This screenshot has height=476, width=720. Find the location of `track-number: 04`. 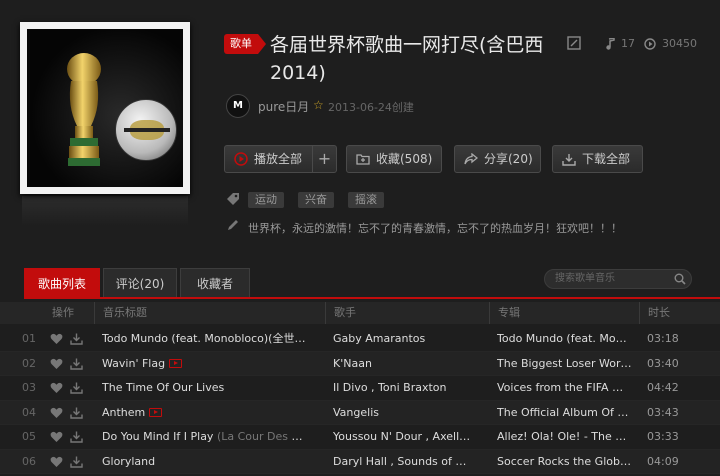

track-number: 04 is located at coordinates (29, 412).